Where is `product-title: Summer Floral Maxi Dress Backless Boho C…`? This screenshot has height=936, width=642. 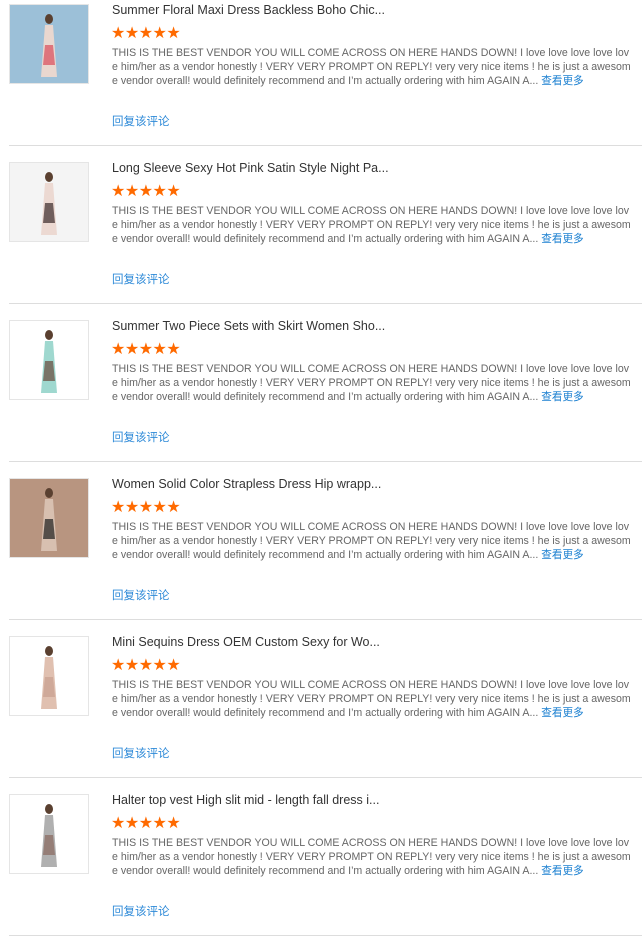 product-title: Summer Floral Maxi Dress Backless Boho C… is located at coordinates (248, 10).